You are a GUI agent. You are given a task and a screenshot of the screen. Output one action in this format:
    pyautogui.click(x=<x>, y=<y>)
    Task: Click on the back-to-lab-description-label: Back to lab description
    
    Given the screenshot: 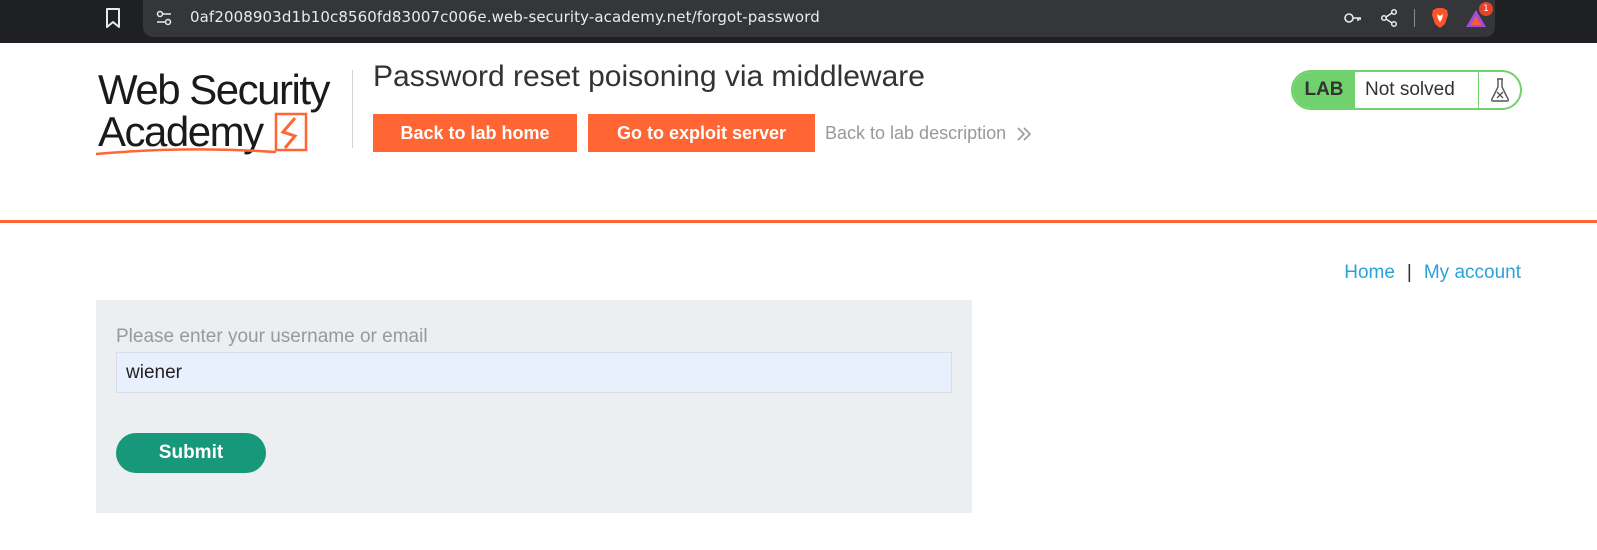 What is the action you would take?
    pyautogui.click(x=916, y=133)
    